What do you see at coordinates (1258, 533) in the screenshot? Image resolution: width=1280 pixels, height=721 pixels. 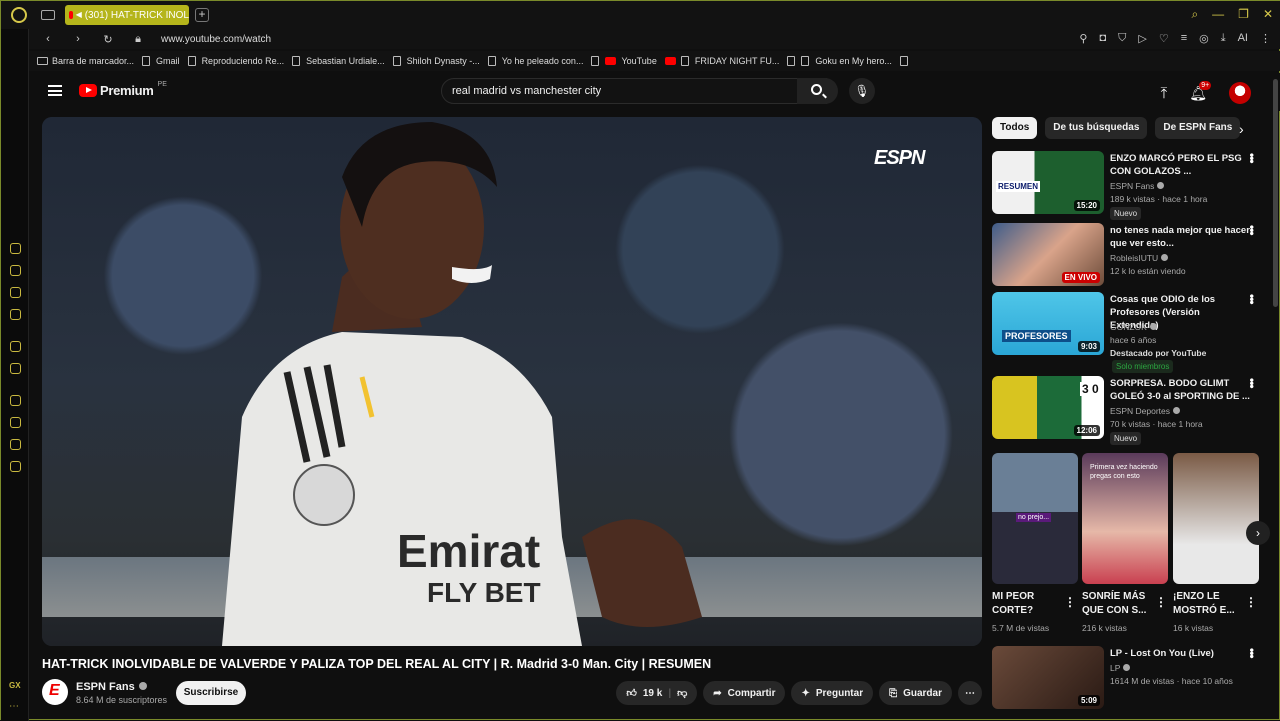 I see `shorts-next-button: ›` at bounding box center [1258, 533].